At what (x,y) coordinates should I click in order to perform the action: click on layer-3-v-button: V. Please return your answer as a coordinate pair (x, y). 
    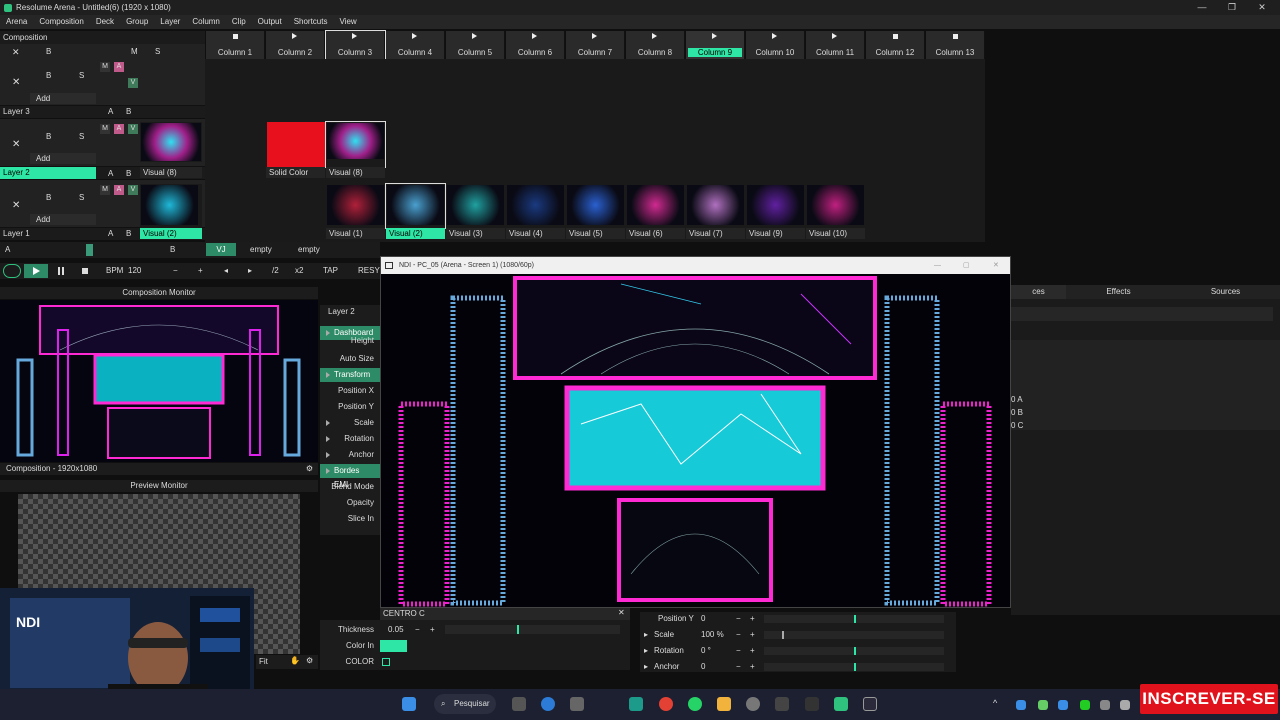
    Looking at the image, I should click on (133, 83).